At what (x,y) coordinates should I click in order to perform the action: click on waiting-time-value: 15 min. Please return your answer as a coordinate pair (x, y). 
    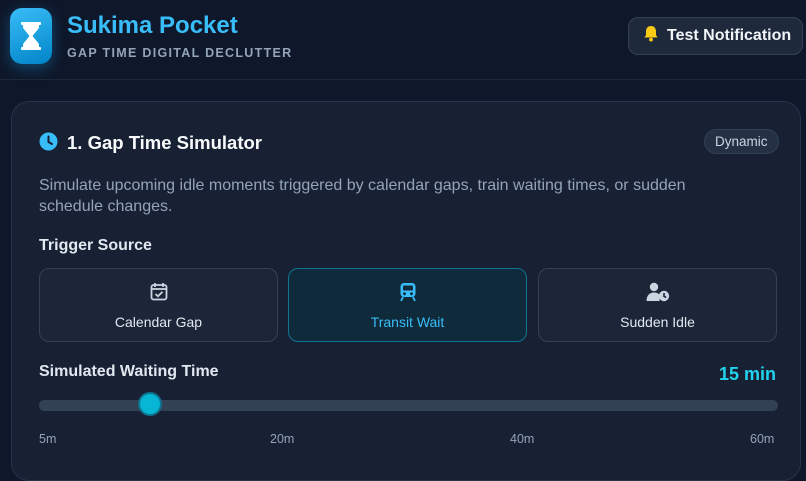
    Looking at the image, I should click on (747, 374).